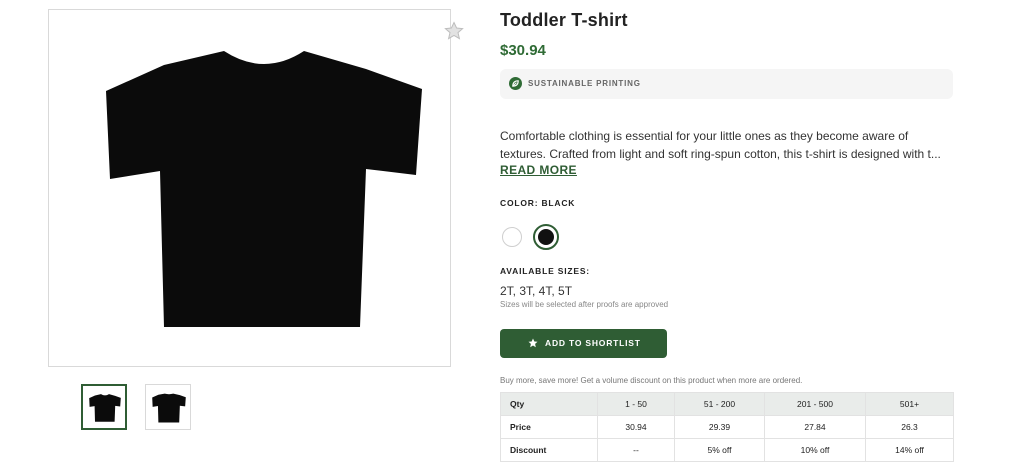  Describe the element at coordinates (909, 404) in the screenshot. I see `table-header-cell: 501+` at that location.